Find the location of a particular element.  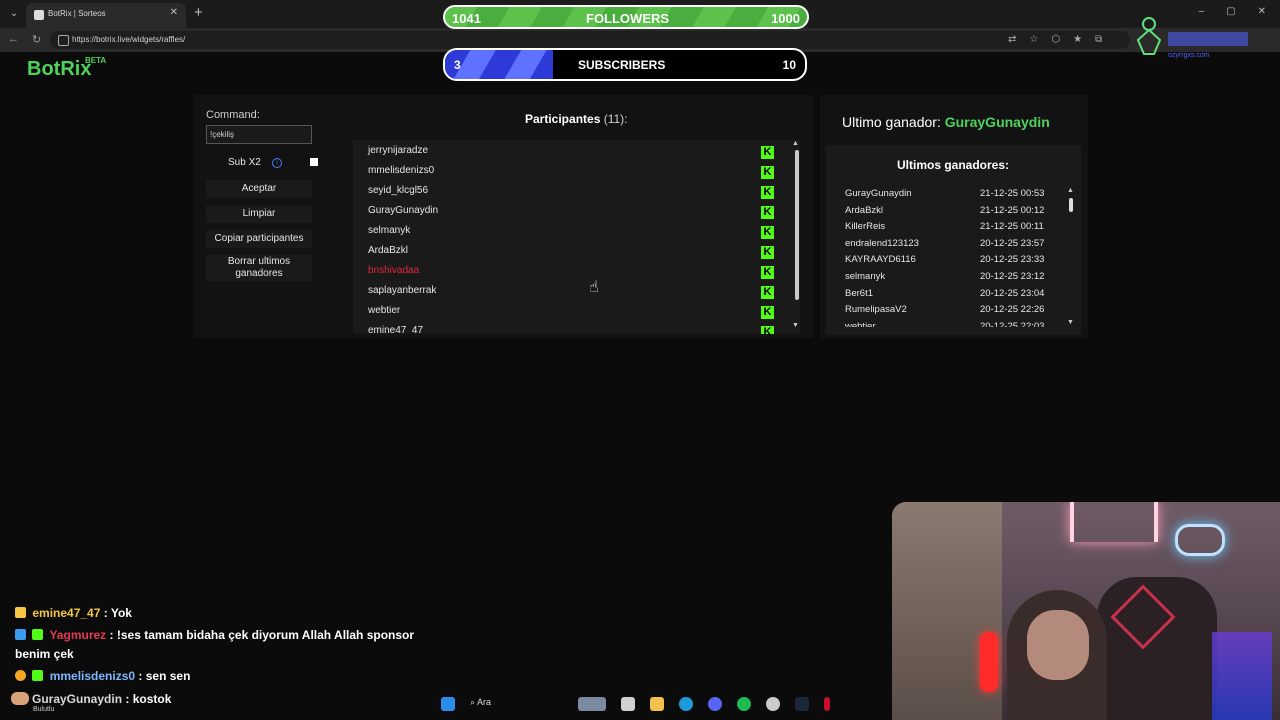

sub-x2-checkbox is located at coordinates (314, 162).